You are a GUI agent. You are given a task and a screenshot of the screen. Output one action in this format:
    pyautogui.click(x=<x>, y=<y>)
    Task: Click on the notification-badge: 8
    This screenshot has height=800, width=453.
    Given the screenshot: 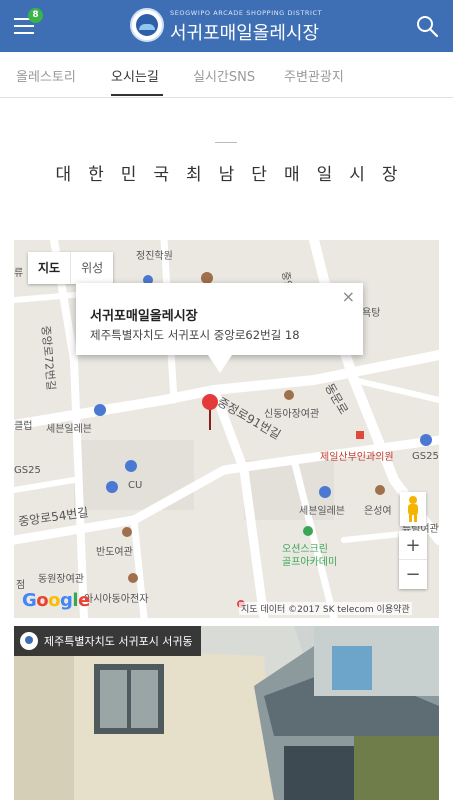 What is the action you would take?
    pyautogui.click(x=35, y=15)
    